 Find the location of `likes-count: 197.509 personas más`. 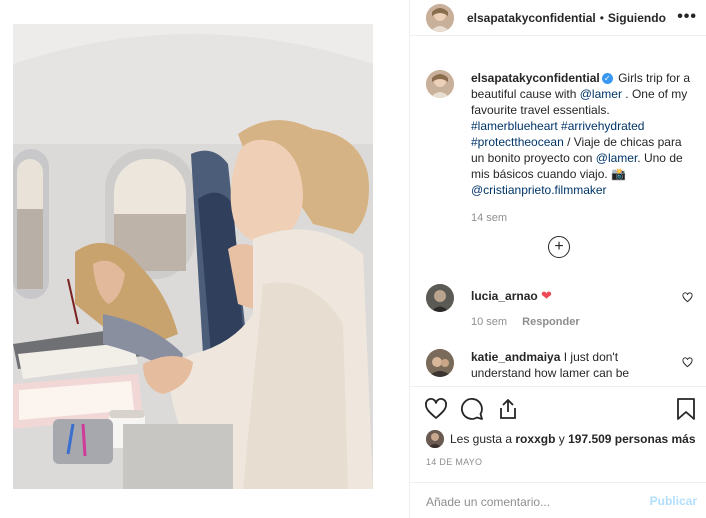

likes-count: 197.509 personas más is located at coordinates (631, 439).